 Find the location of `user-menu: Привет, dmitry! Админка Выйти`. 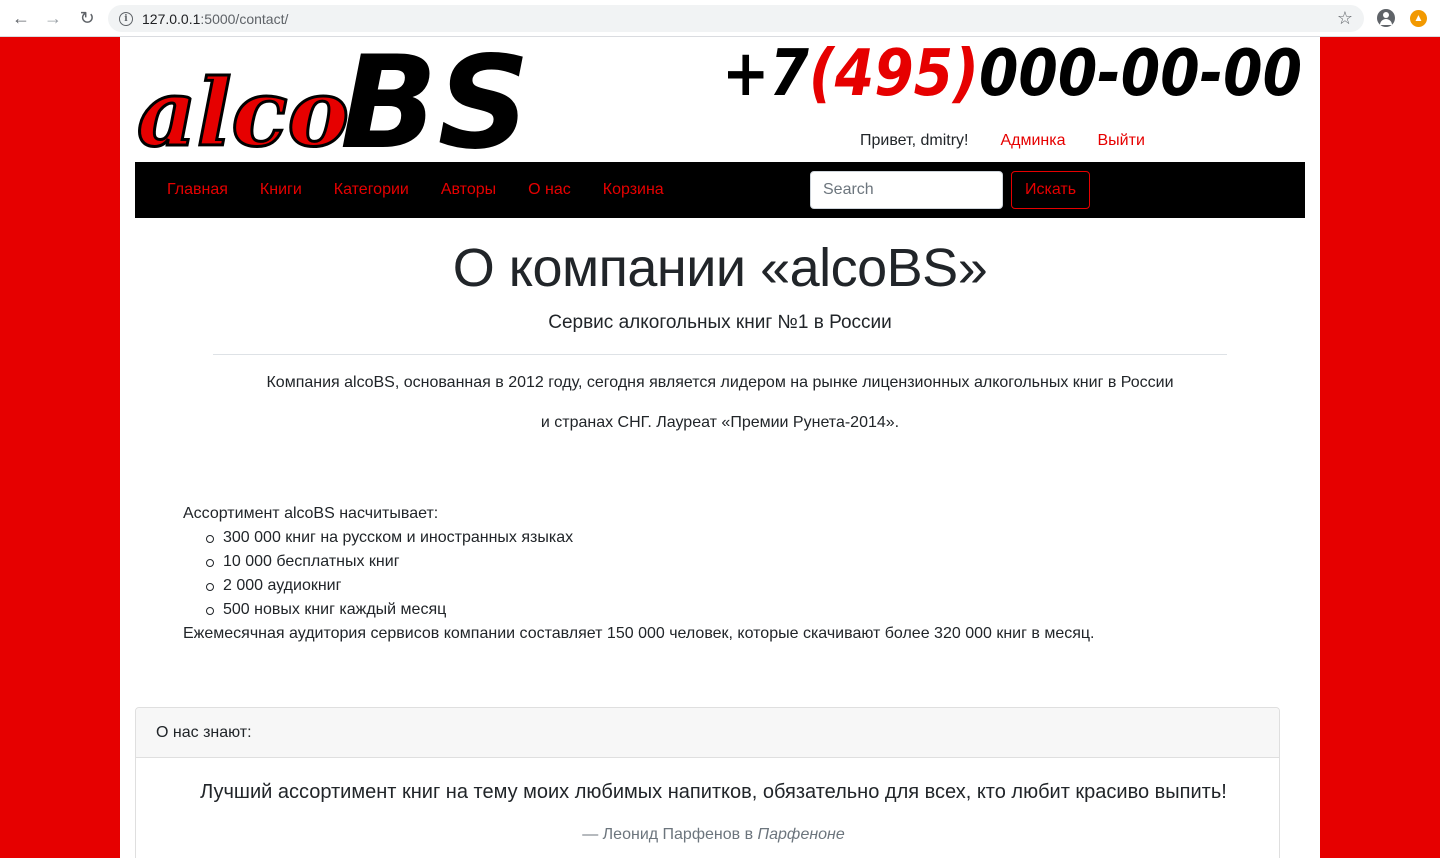

user-menu: Привет, dmitry! Админка Выйти is located at coordinates (1002, 141).